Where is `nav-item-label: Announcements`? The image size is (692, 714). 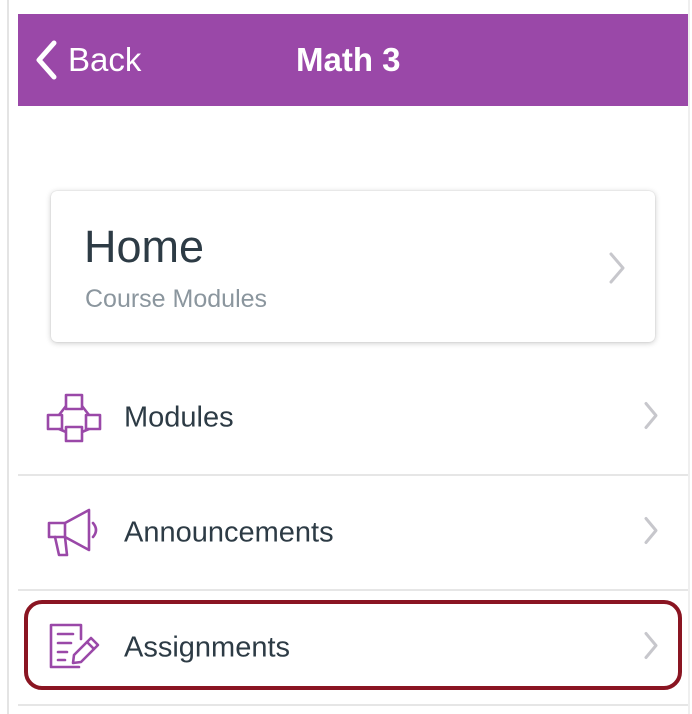 nav-item-label: Announcements is located at coordinates (229, 532).